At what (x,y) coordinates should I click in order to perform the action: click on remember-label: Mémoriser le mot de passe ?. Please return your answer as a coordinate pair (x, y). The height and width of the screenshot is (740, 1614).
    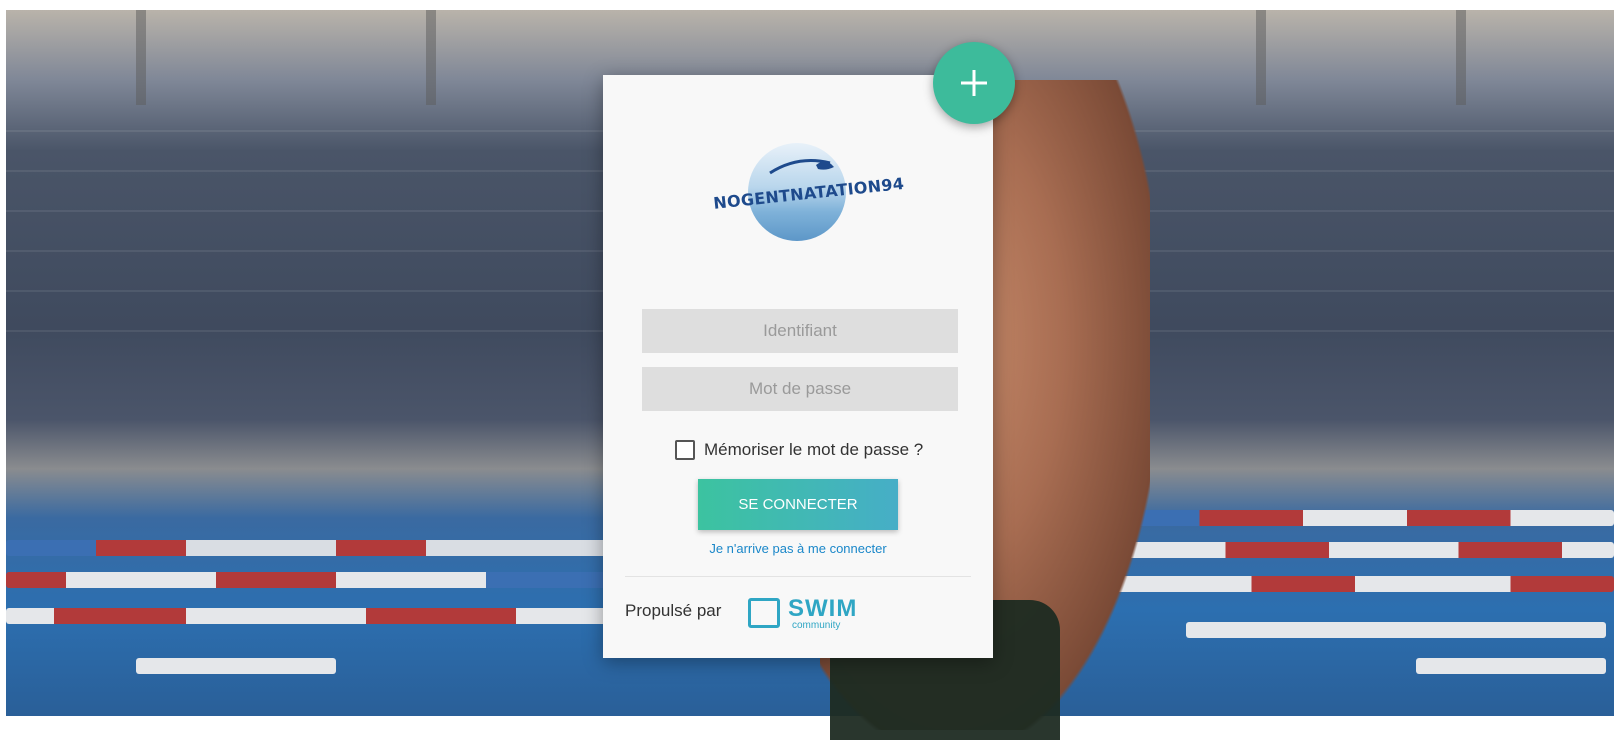
    Looking at the image, I should click on (814, 449).